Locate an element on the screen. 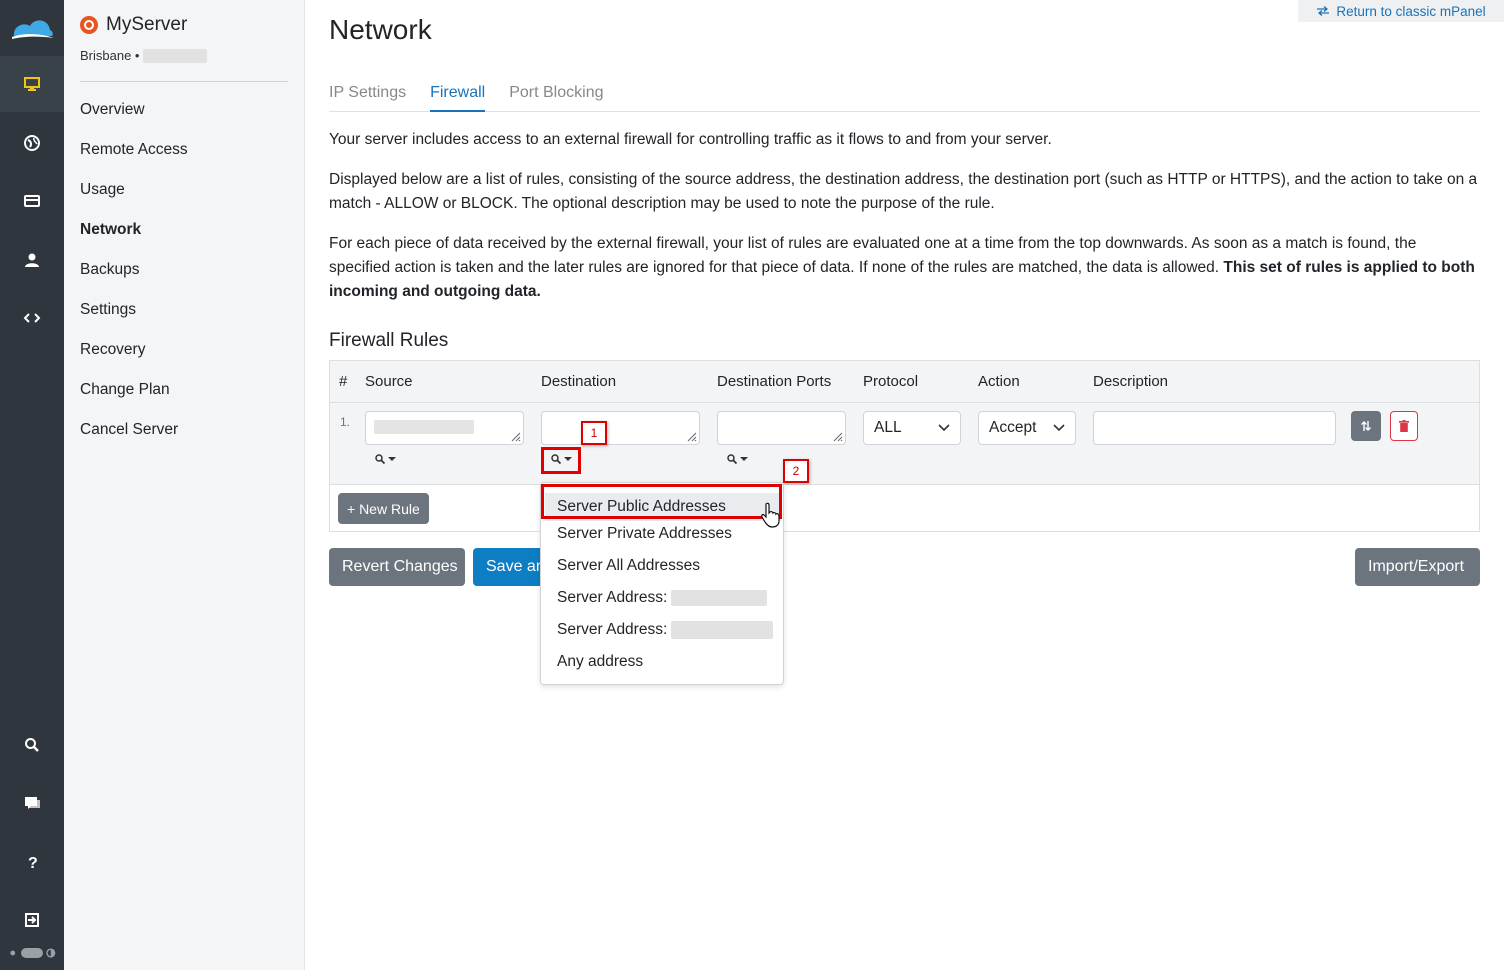 The width and height of the screenshot is (1504, 970). rail-search is located at coordinates (32, 745).